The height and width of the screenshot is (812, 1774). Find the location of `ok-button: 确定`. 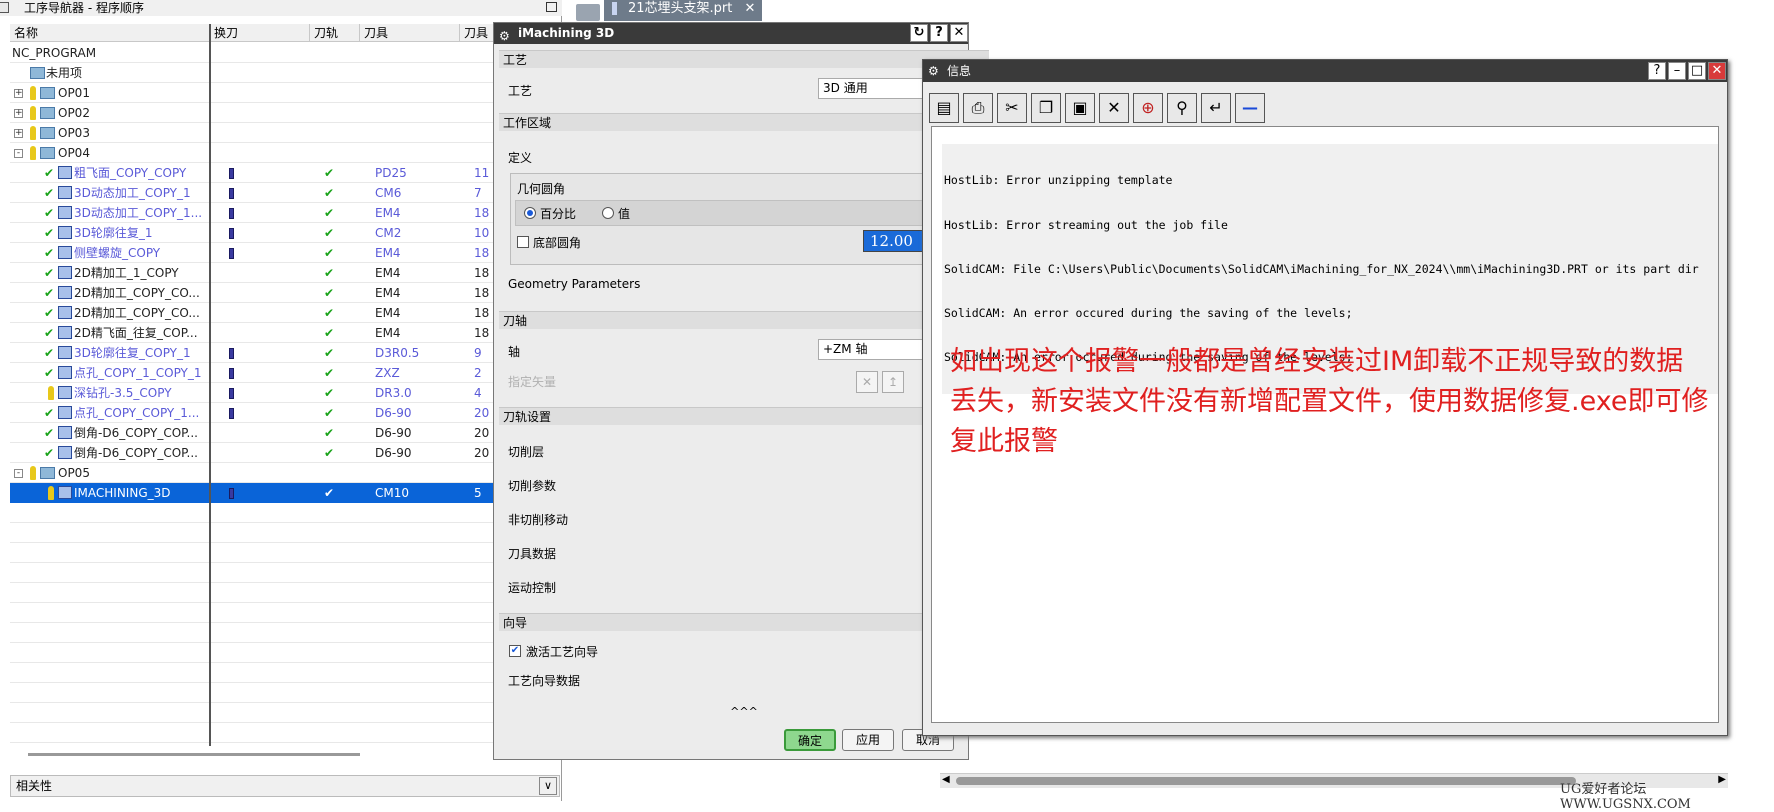

ok-button: 确定 is located at coordinates (810, 740).